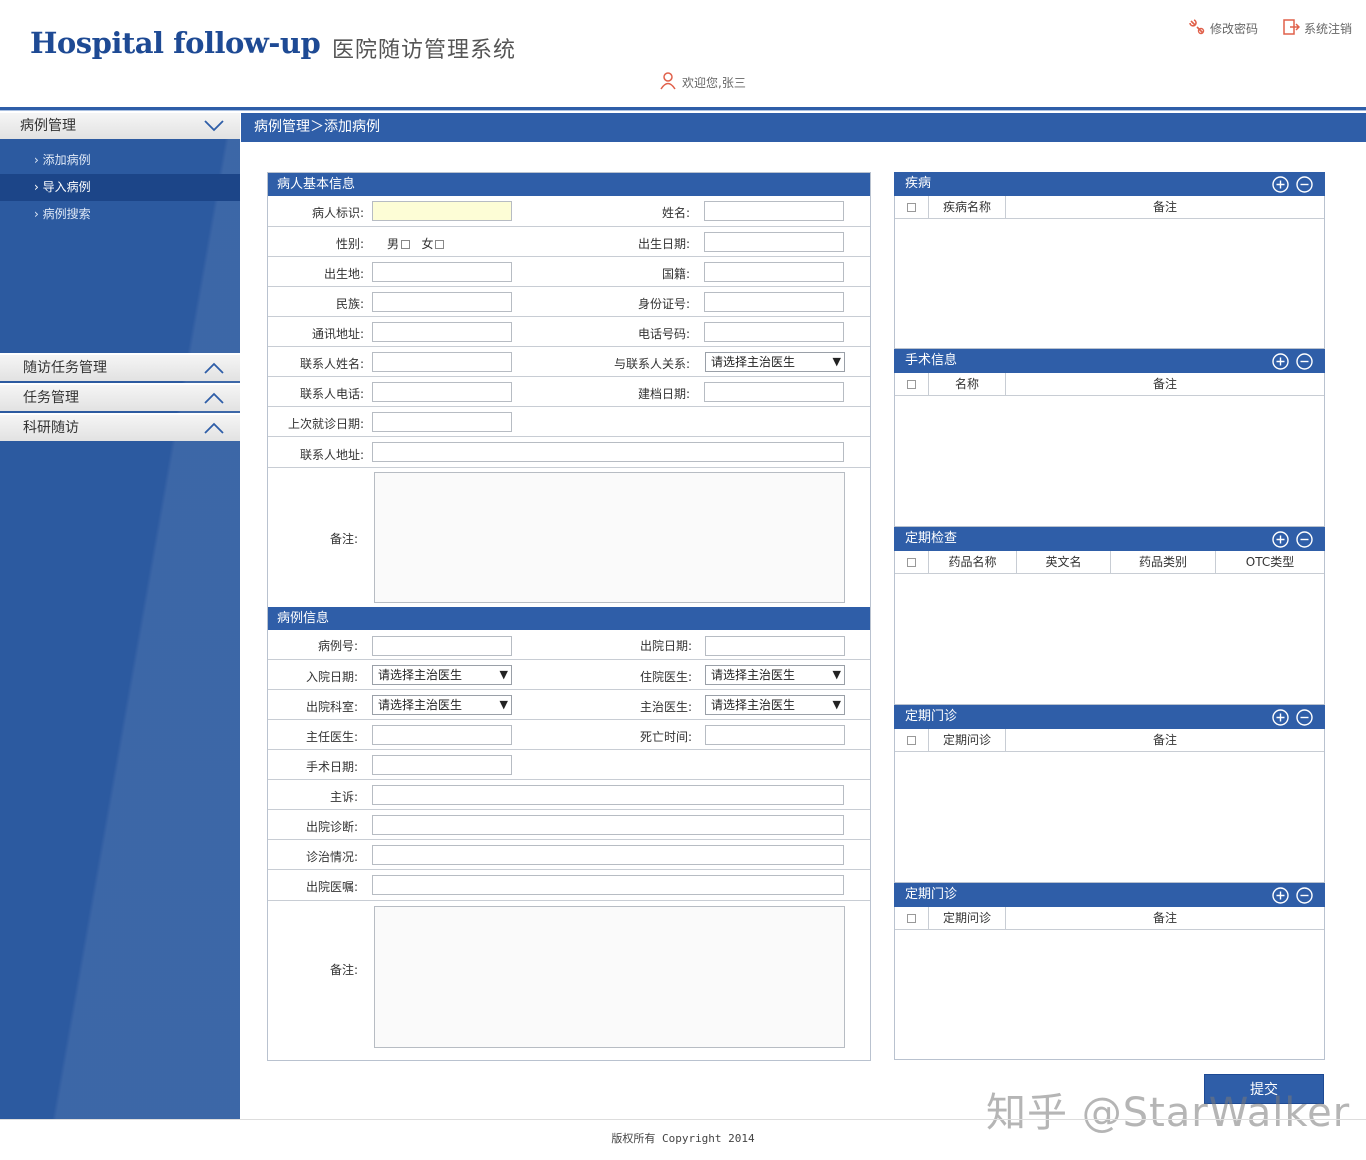 This screenshot has height=1160, width=1366. I want to click on logo-chinese: 医院随访管理系统, so click(424, 50).